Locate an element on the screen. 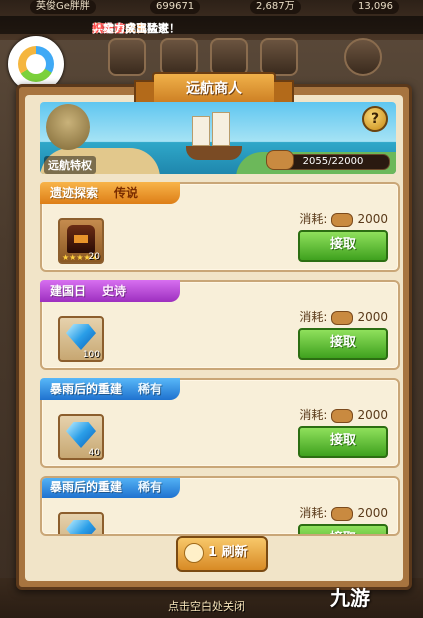 The image size is (423, 618). quest-rarity: 传说 is located at coordinates (126, 193).